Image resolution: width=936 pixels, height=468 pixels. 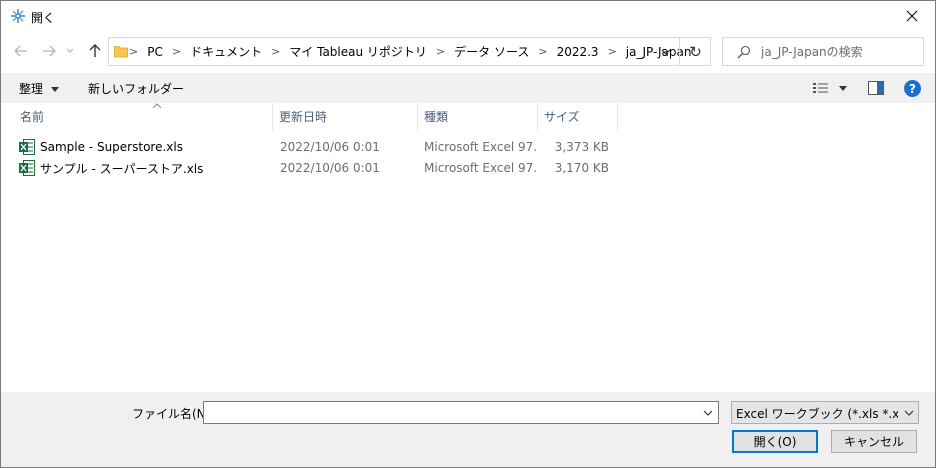 I want to click on breadcrumb-item-documents: ドキュメント, so click(x=226, y=51).